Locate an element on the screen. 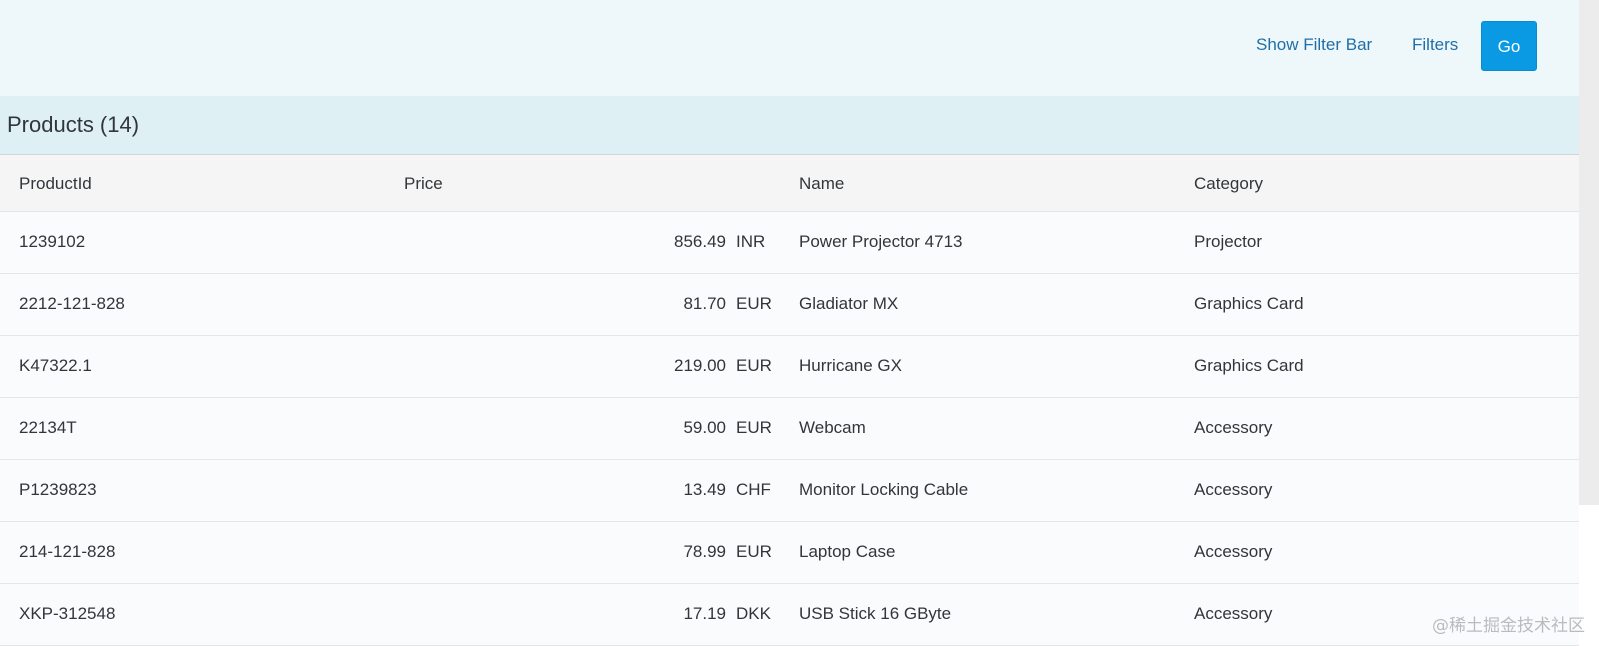 The width and height of the screenshot is (1599, 646). filters-button: Filters is located at coordinates (1435, 45).